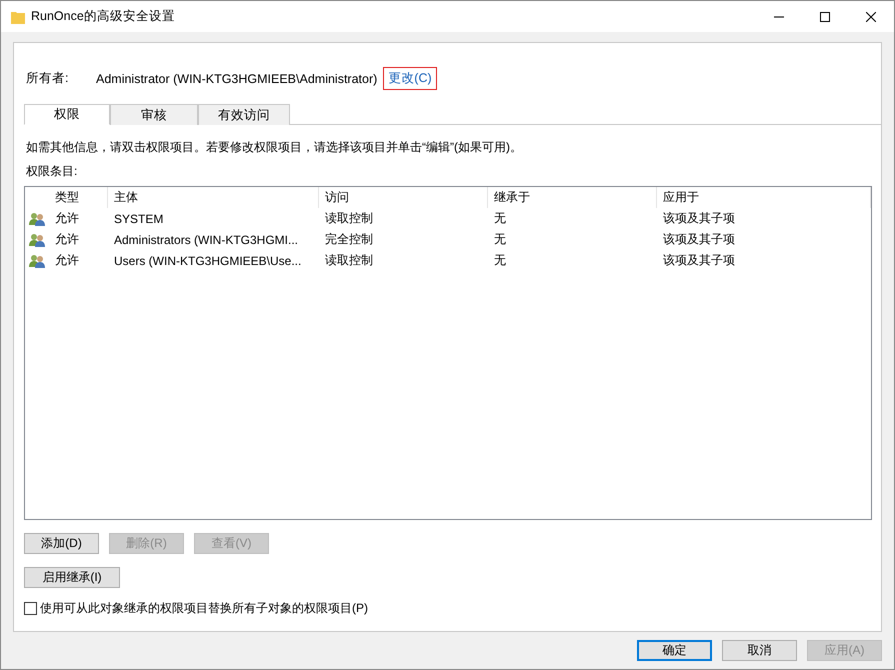  What do you see at coordinates (18, 17) in the screenshot?
I see `folder-icon` at bounding box center [18, 17].